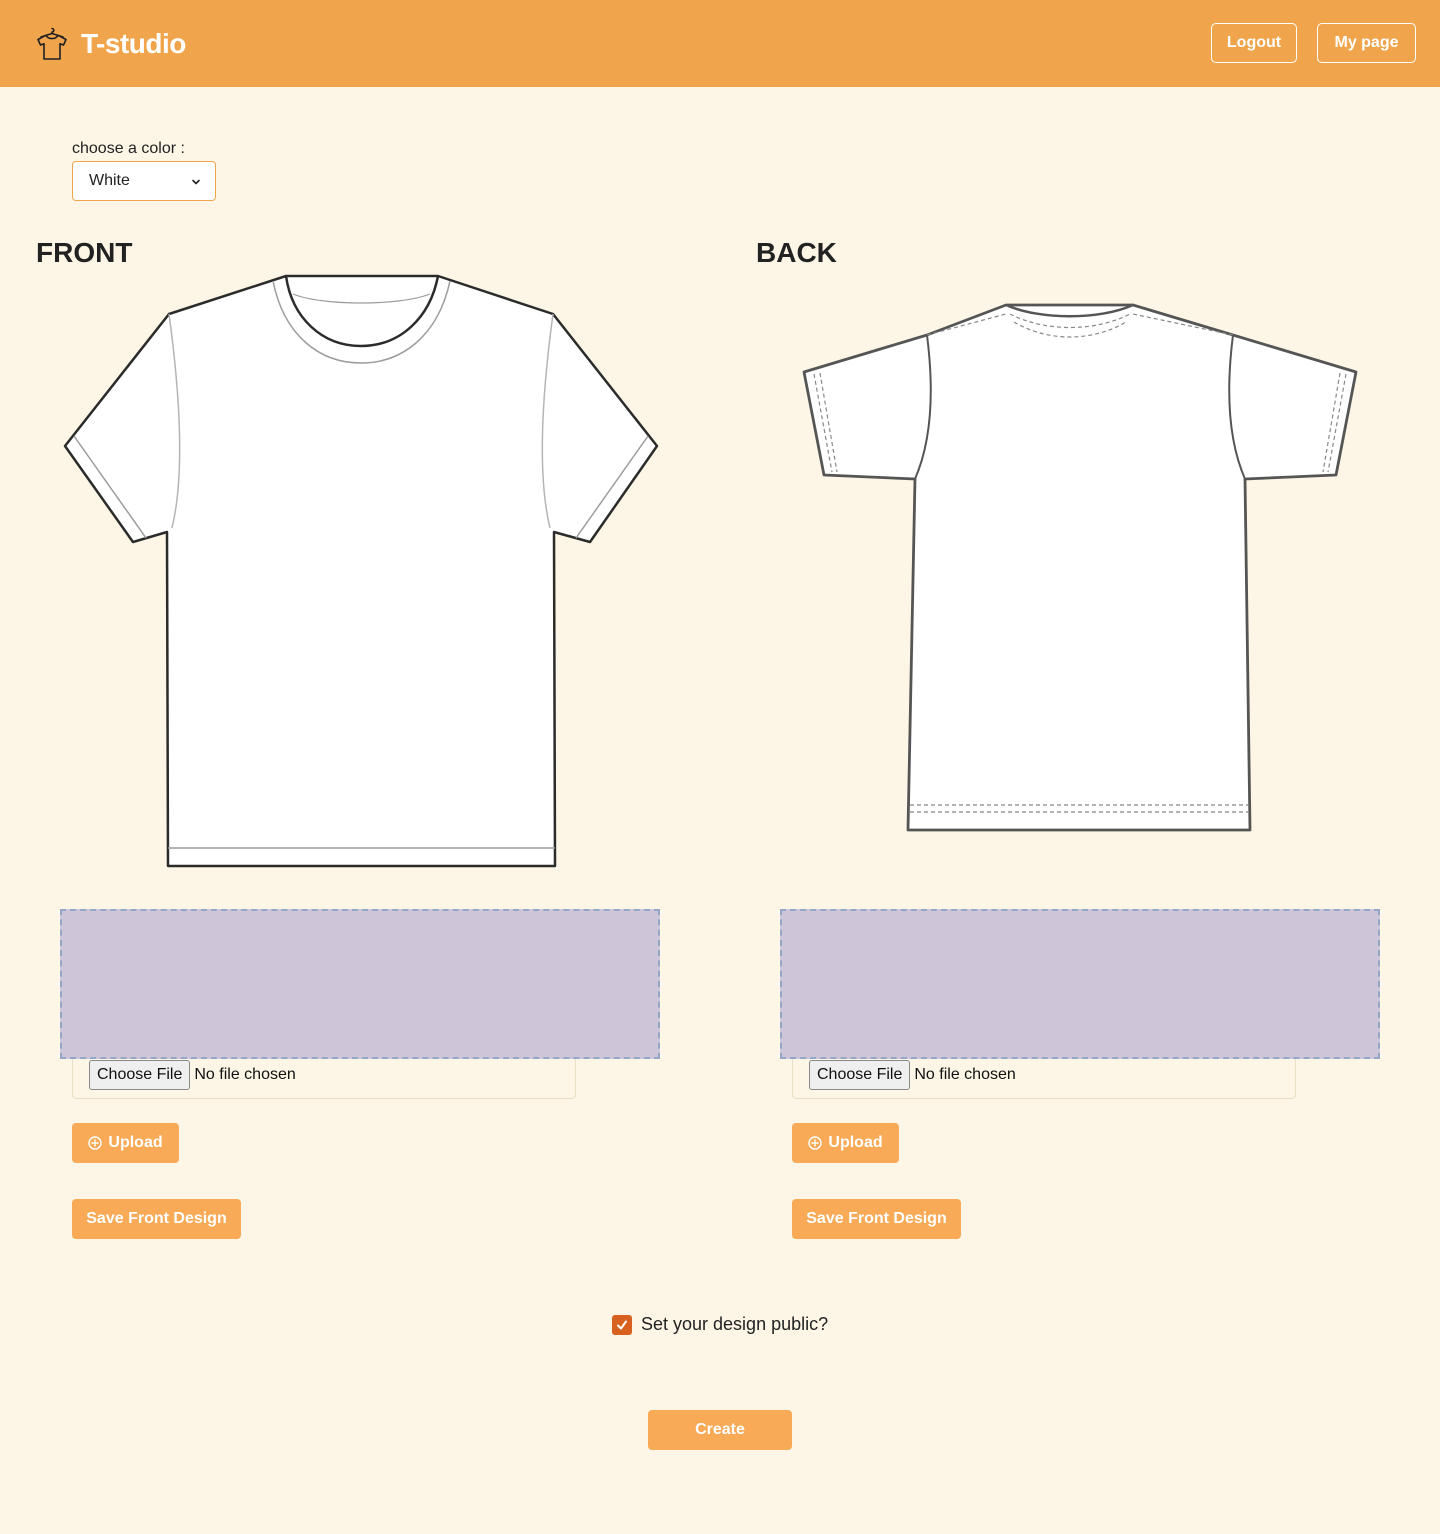  Describe the element at coordinates (1080, 567) in the screenshot. I see `back-tshirt-image` at that location.